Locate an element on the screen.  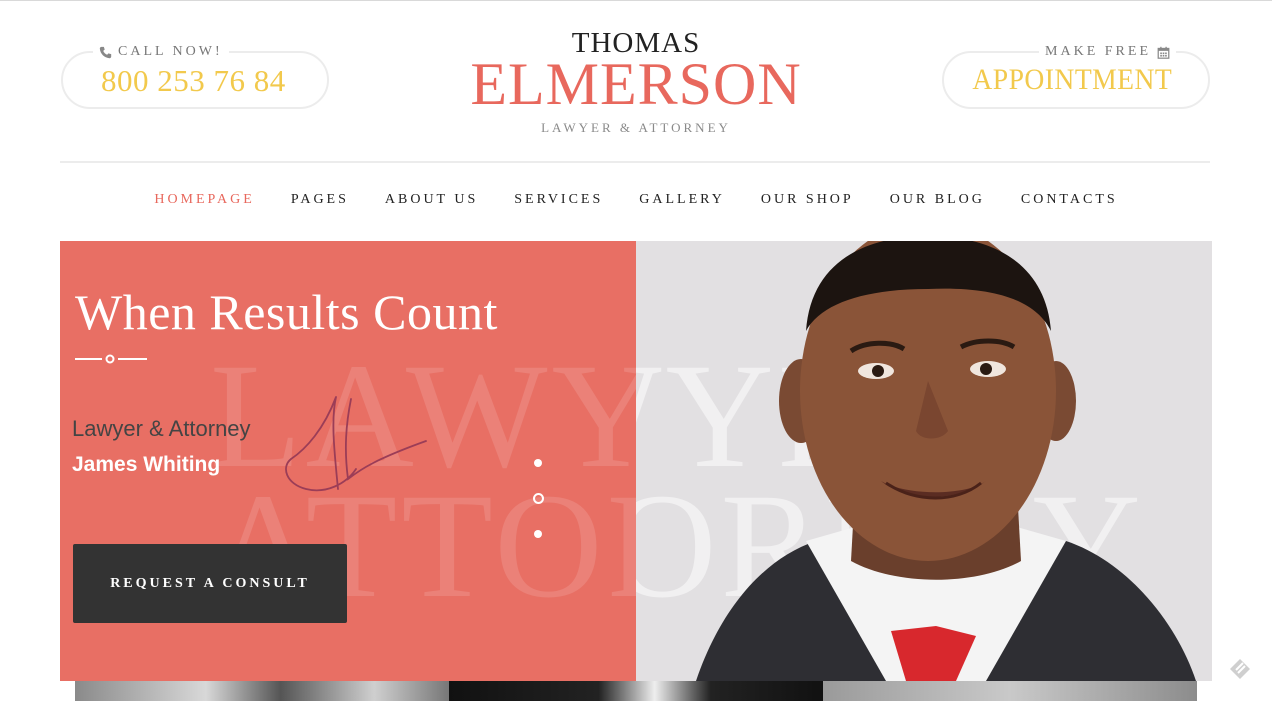
slider-pagination is located at coordinates (538, 511).